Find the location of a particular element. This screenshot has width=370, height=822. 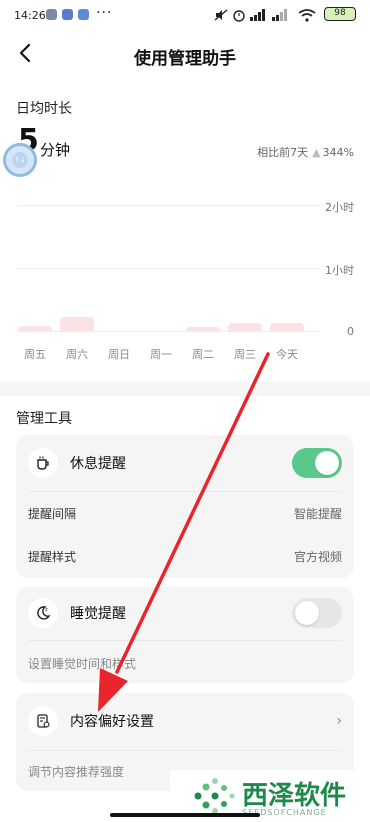

rest-reminder-toggle is located at coordinates (317, 463).